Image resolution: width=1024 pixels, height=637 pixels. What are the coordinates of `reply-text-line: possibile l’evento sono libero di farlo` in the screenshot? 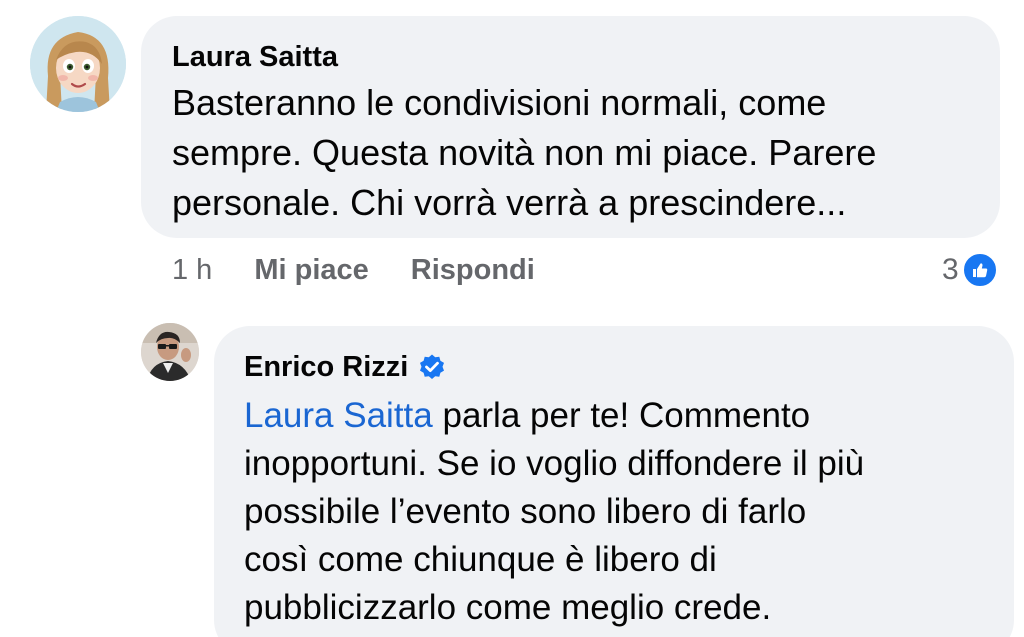 It's located at (525, 511).